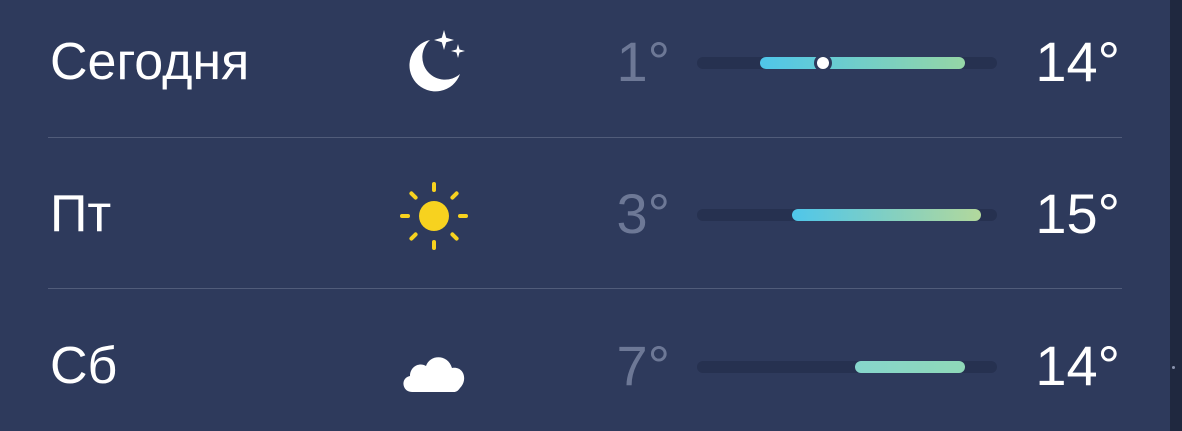 This screenshot has height=431, width=1182. What do you see at coordinates (150, 62) in the screenshot?
I see `day-label: Сегодня` at bounding box center [150, 62].